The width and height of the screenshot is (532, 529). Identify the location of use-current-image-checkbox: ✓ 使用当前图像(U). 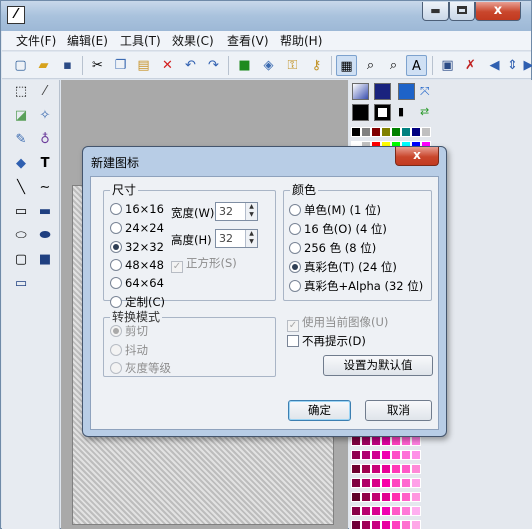
(337, 323).